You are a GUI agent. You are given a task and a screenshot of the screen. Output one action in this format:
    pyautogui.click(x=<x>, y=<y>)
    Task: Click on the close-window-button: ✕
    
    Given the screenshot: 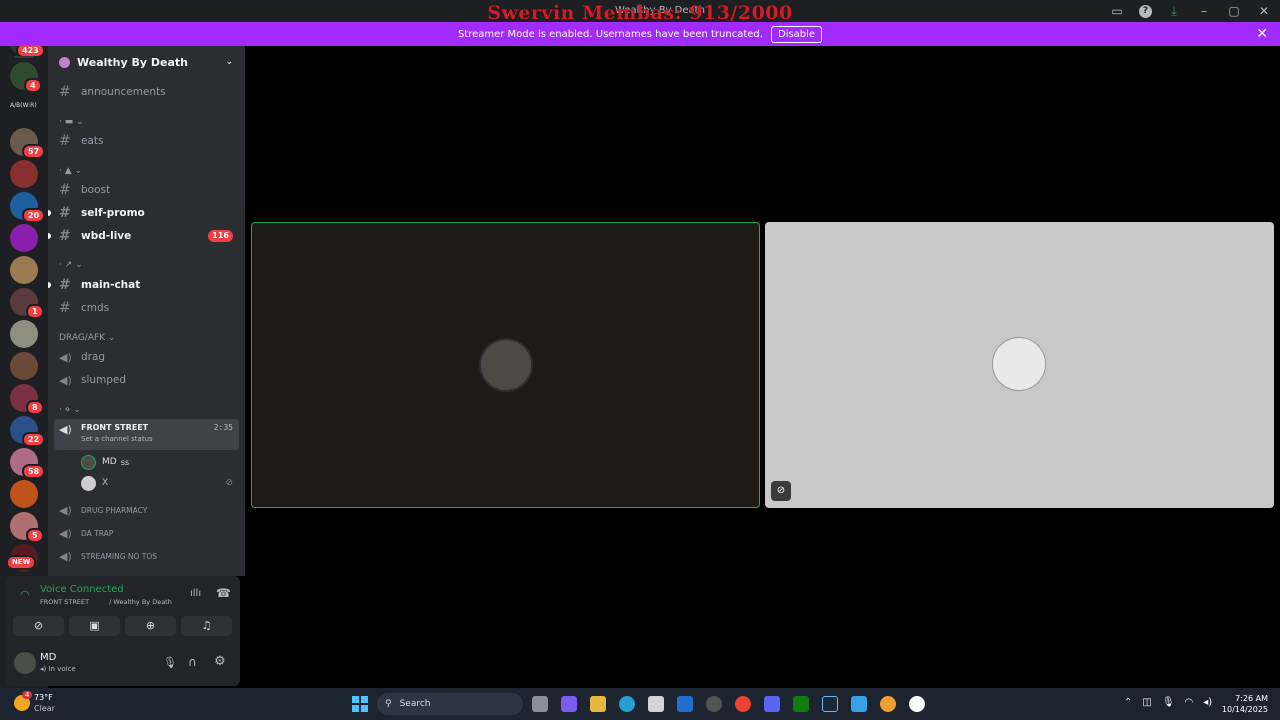 What is the action you would take?
    pyautogui.click(x=1264, y=11)
    